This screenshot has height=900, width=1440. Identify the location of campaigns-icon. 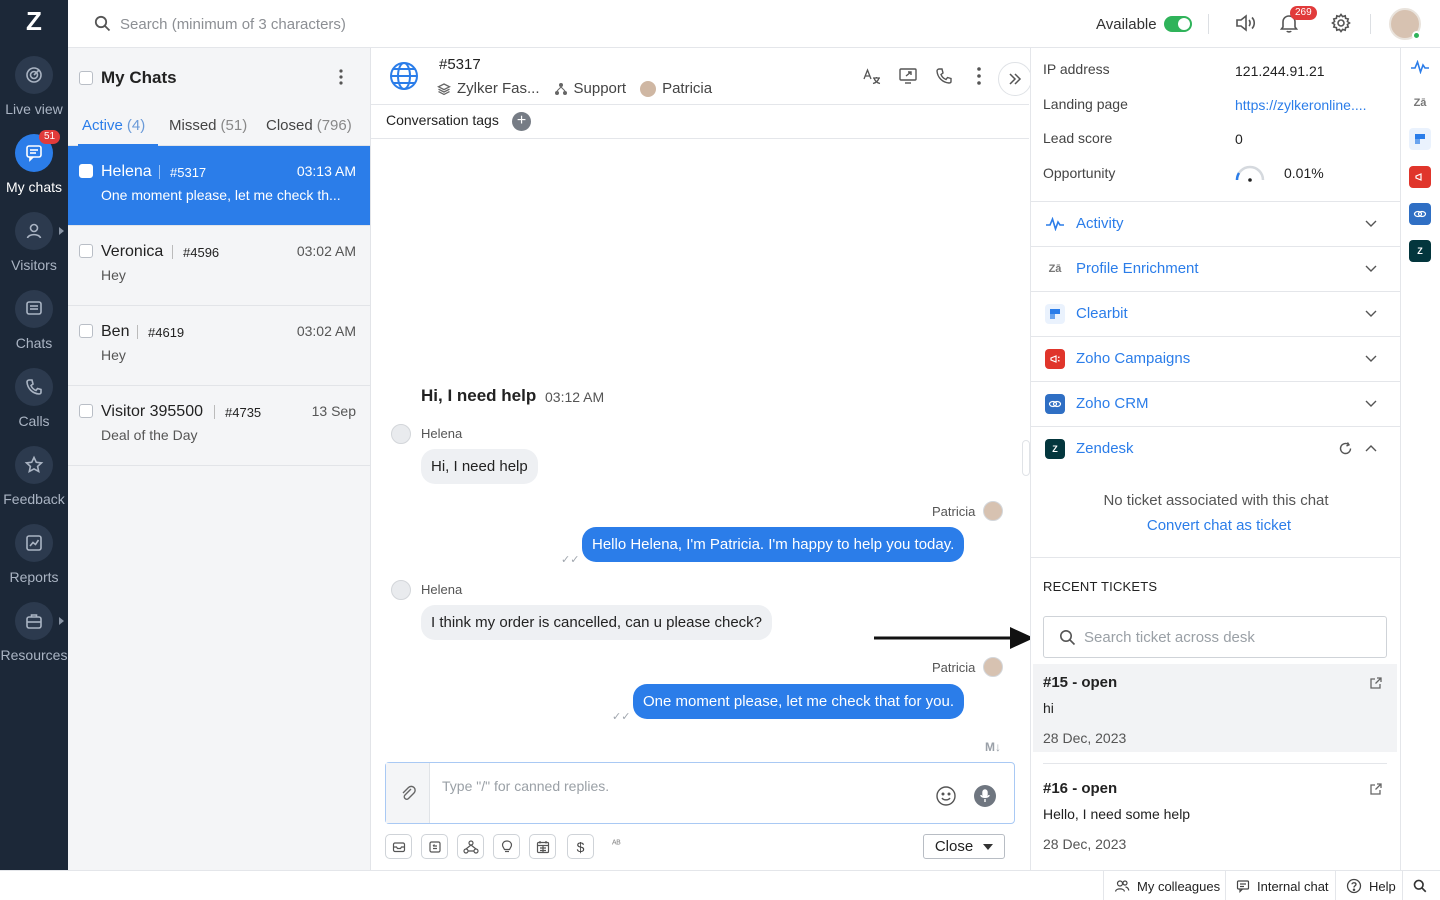
(1420, 177).